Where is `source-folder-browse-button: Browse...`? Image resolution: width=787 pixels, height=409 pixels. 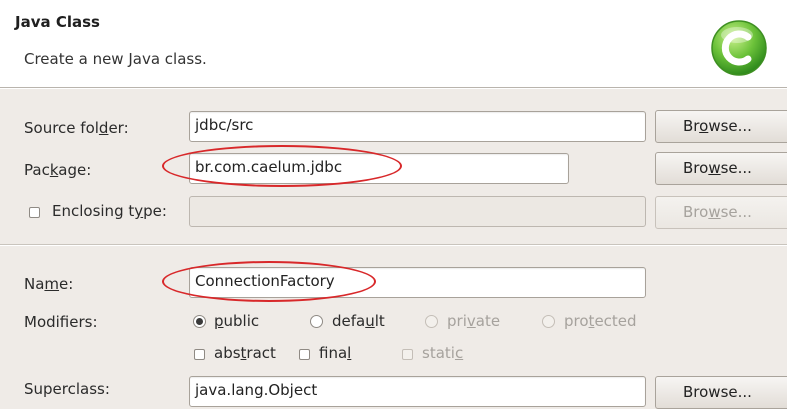 source-folder-browse-button: Browse... is located at coordinates (721, 126).